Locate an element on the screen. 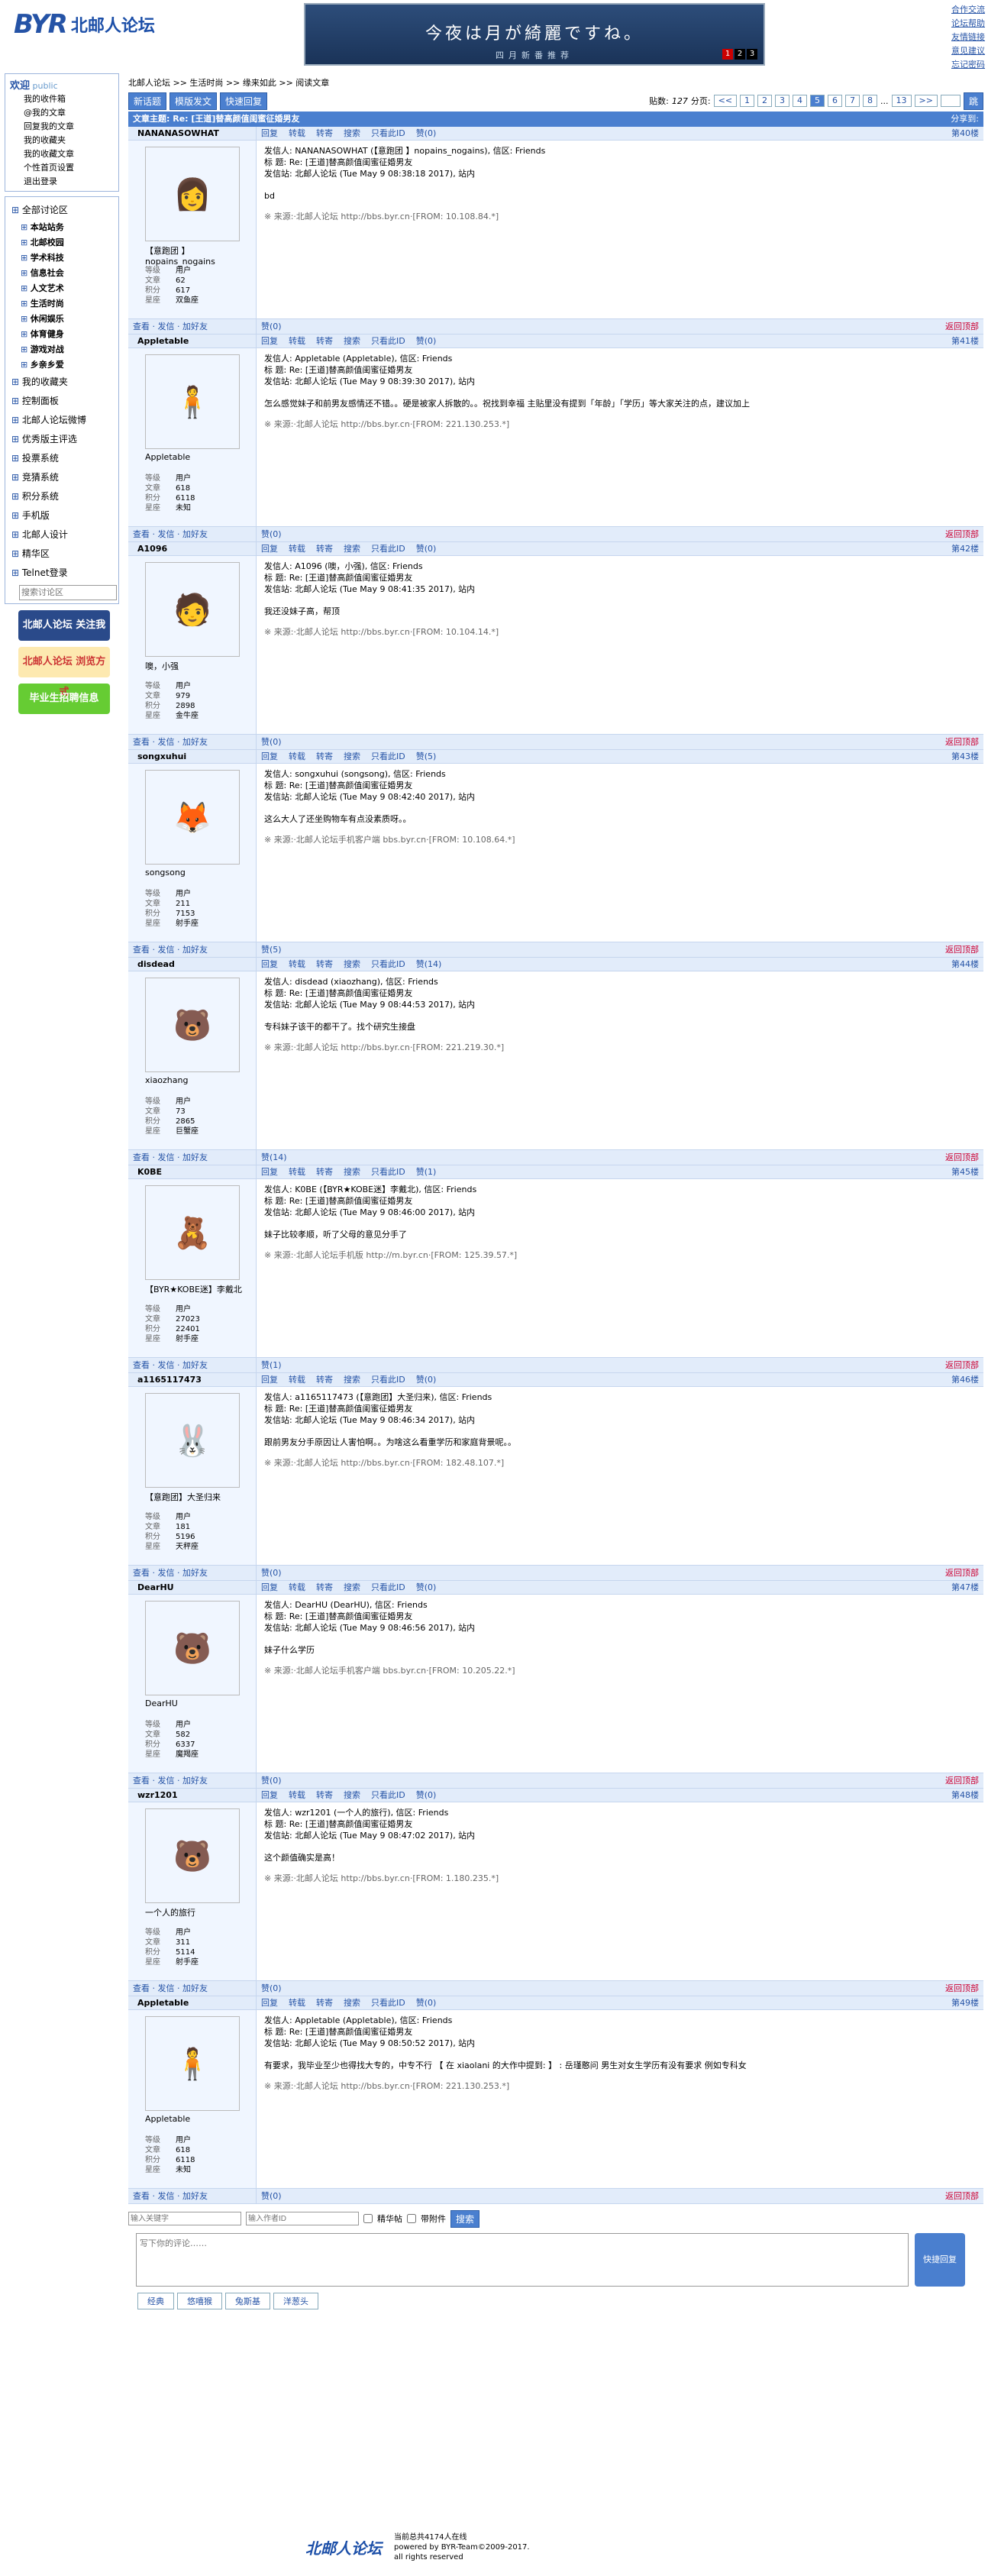  elite-checkbox is located at coordinates (368, 2218).